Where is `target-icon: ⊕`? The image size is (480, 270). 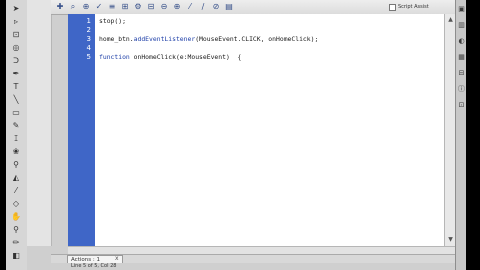 target-icon: ⊕ is located at coordinates (86, 7).